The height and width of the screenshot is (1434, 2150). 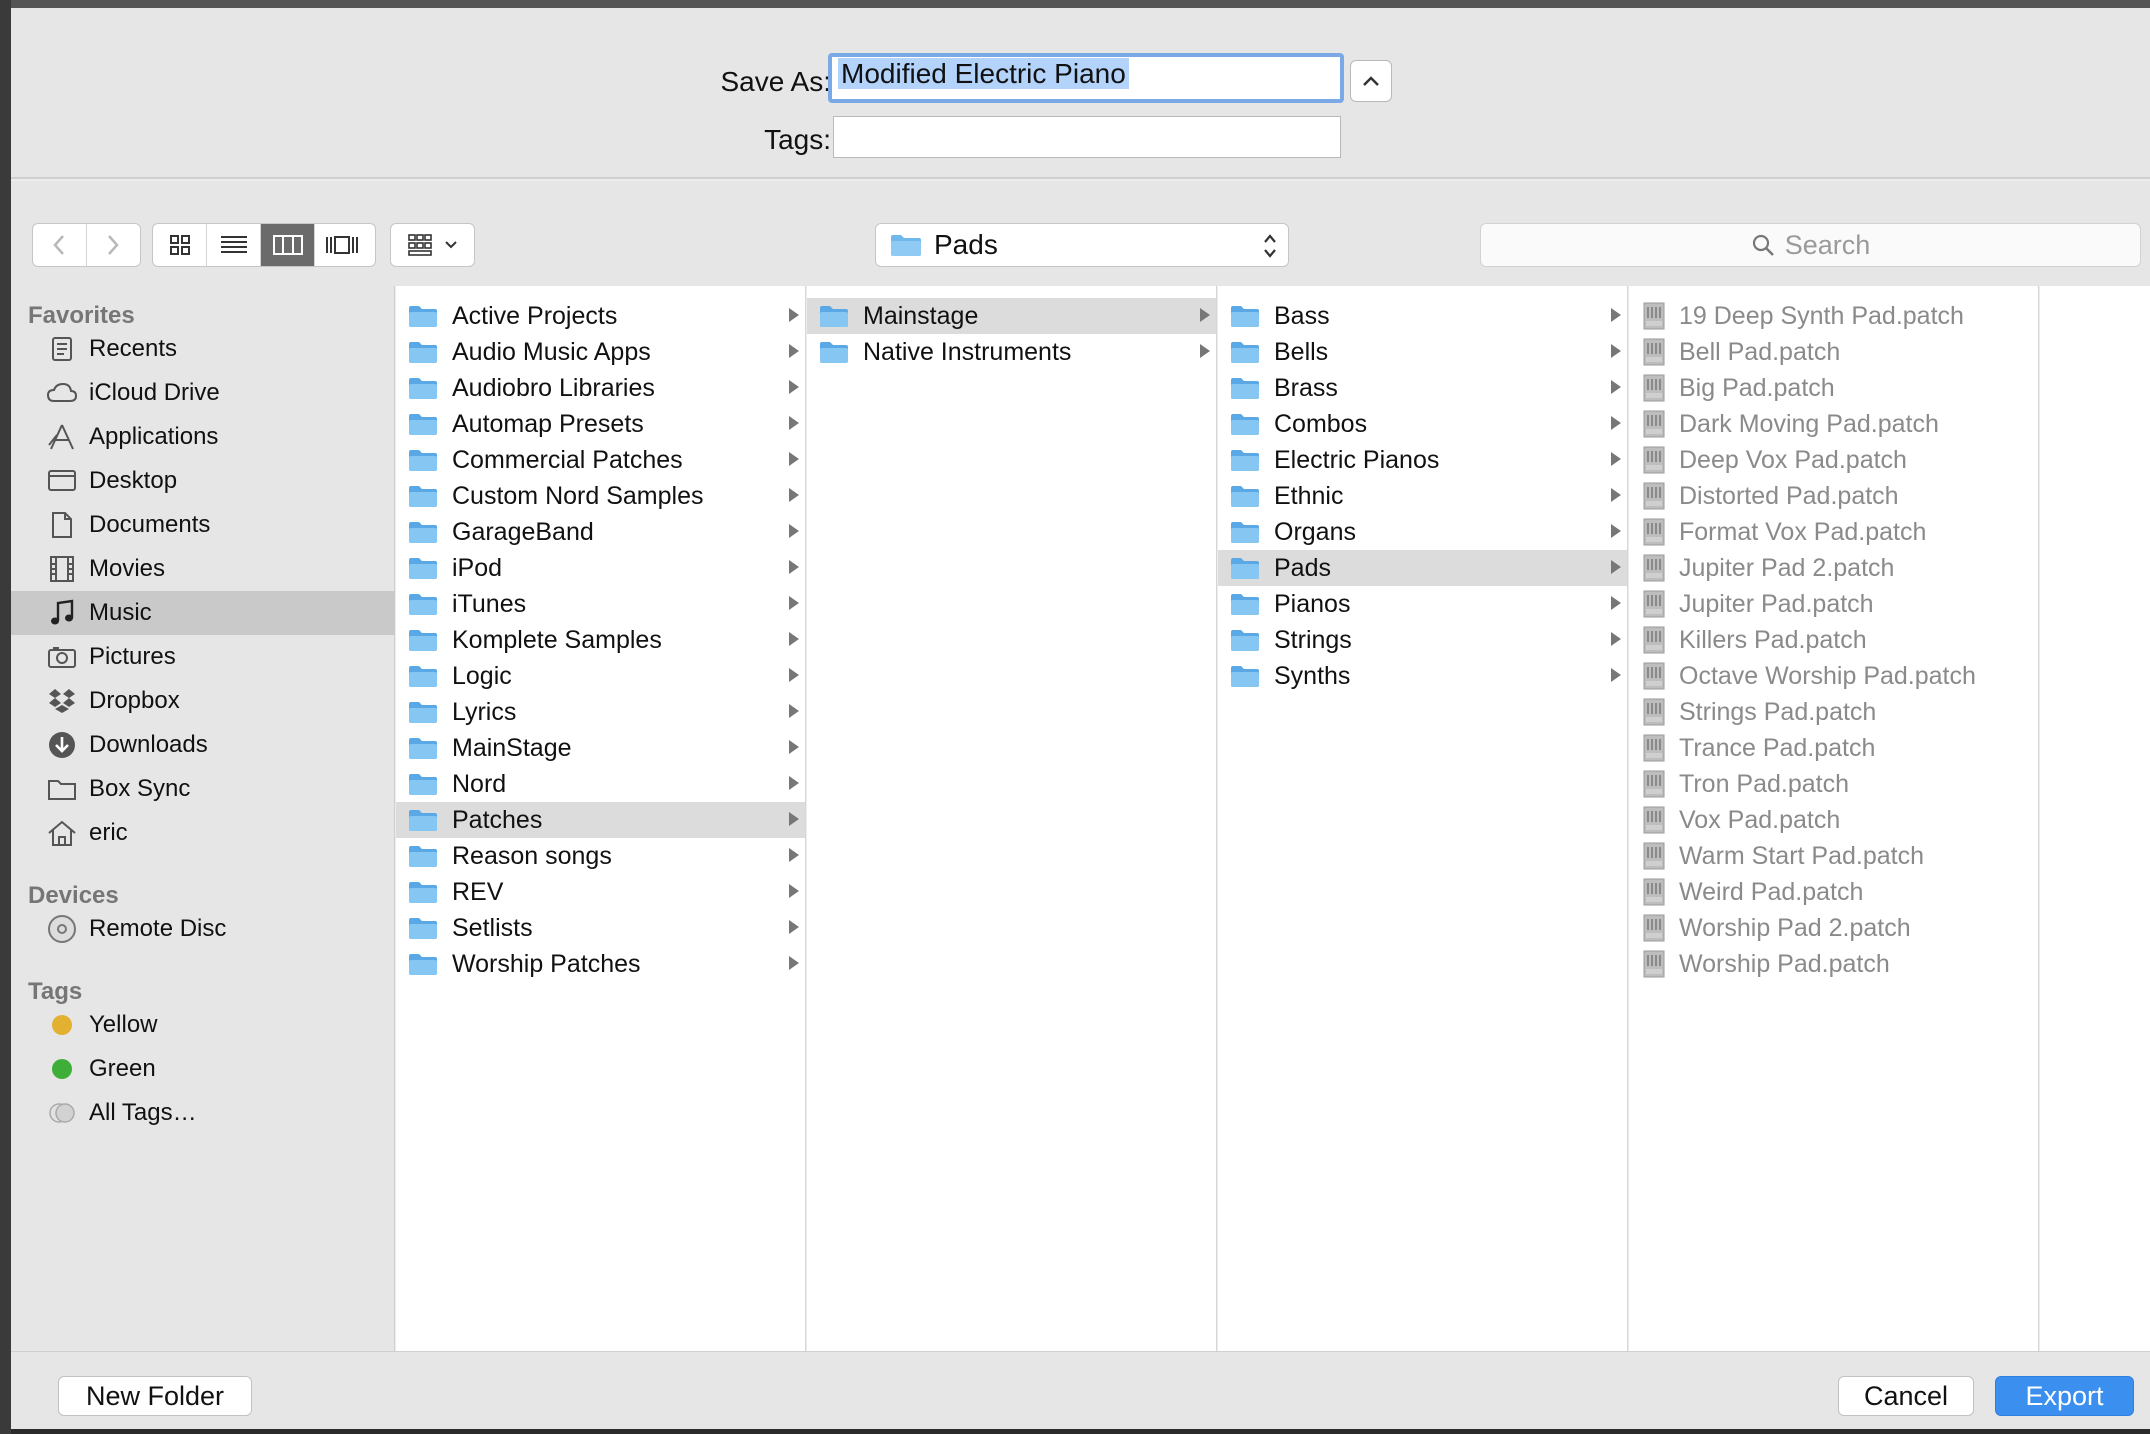 I want to click on forward-button, so click(x=114, y=245).